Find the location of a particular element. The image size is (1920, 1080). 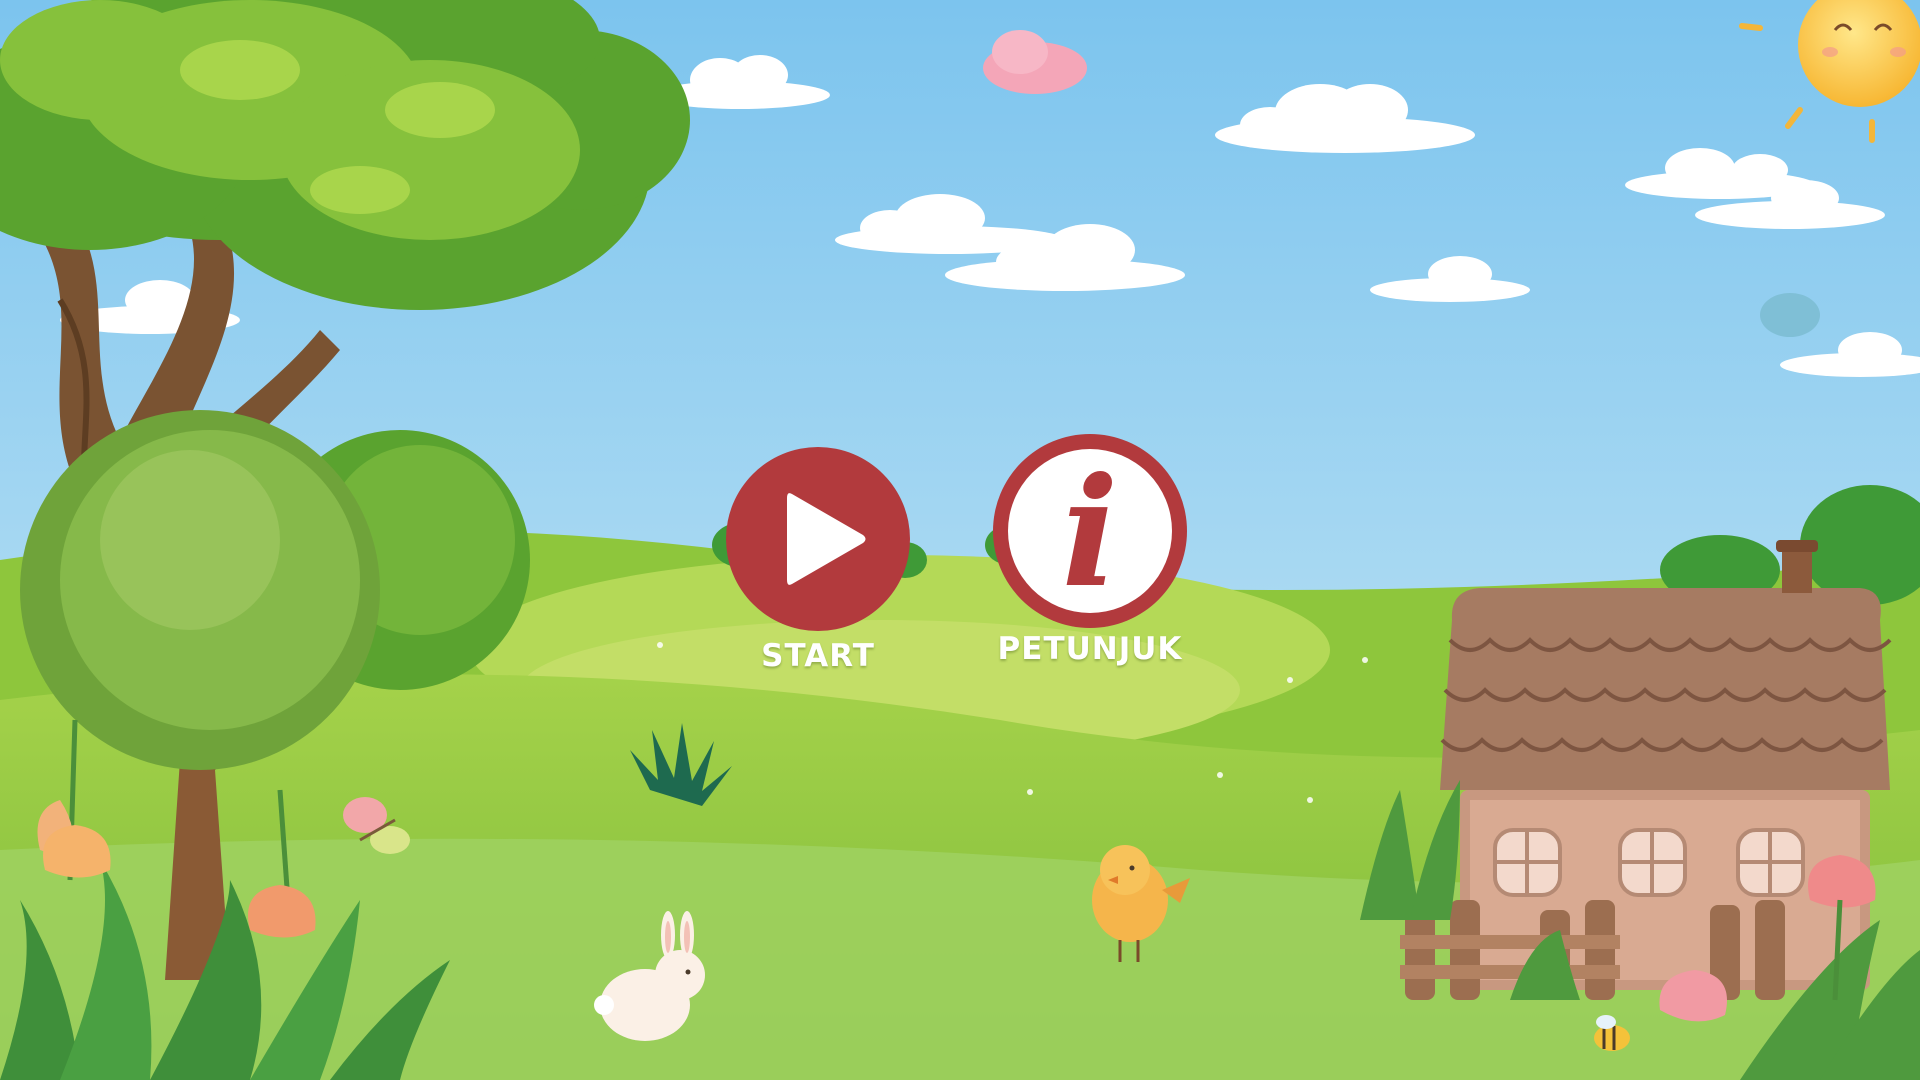

info-glyph: i is located at coordinates (1090, 533).